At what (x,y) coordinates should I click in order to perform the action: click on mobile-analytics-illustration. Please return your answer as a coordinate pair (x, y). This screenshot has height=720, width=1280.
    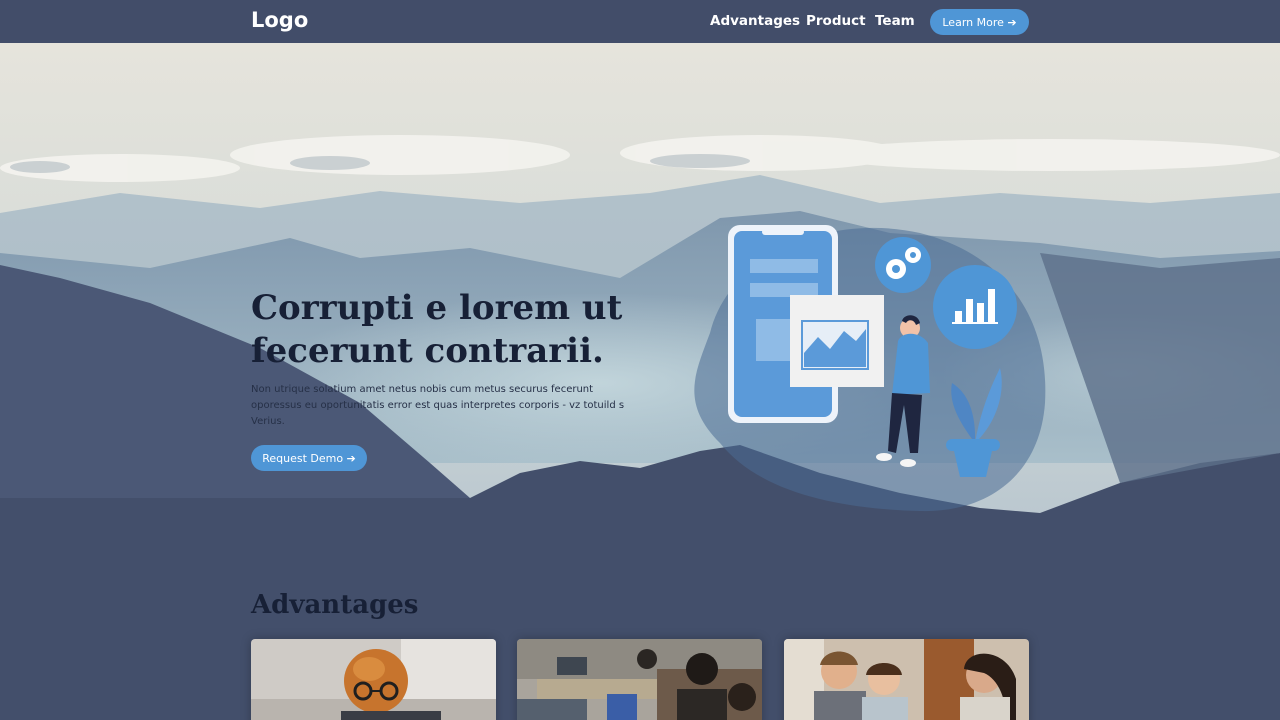
    Looking at the image, I should click on (870, 368).